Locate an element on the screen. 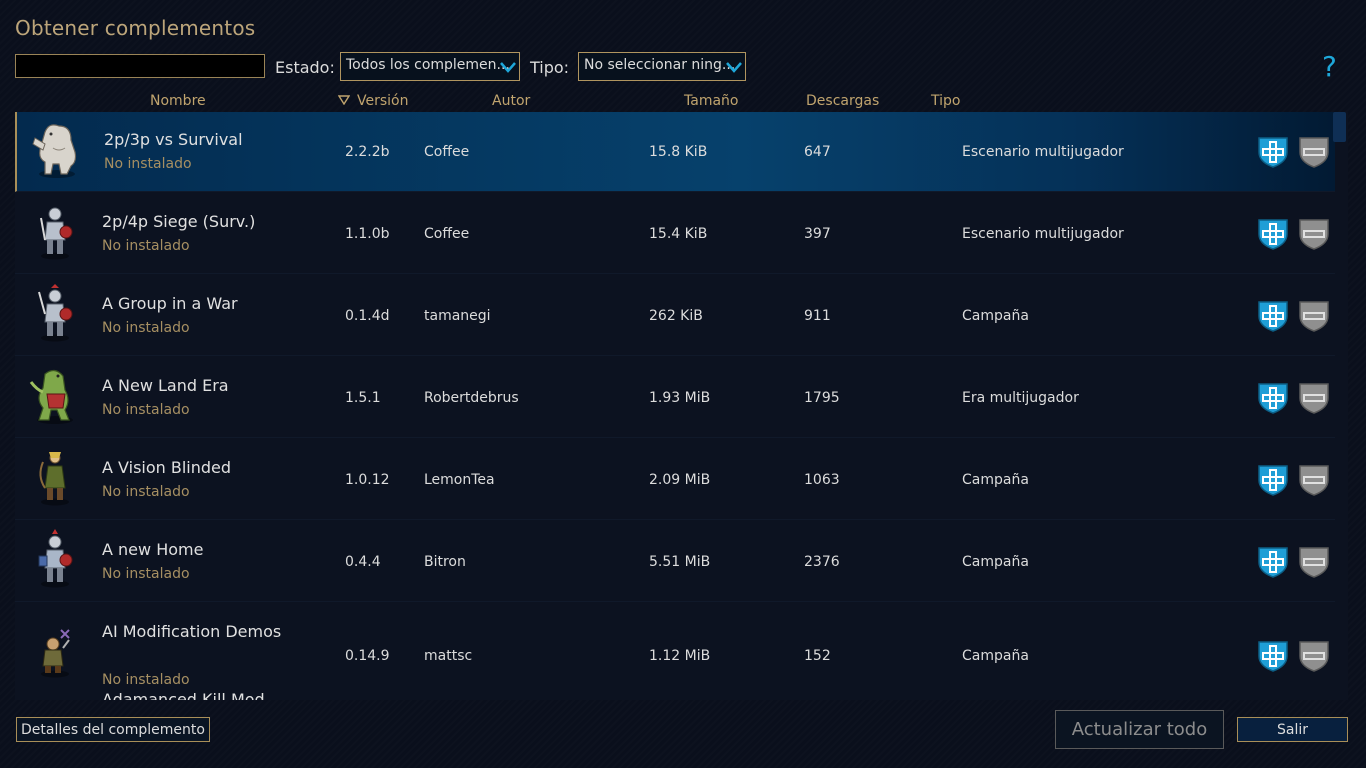  addon-type: Era multijugador is located at coordinates (1020, 398).